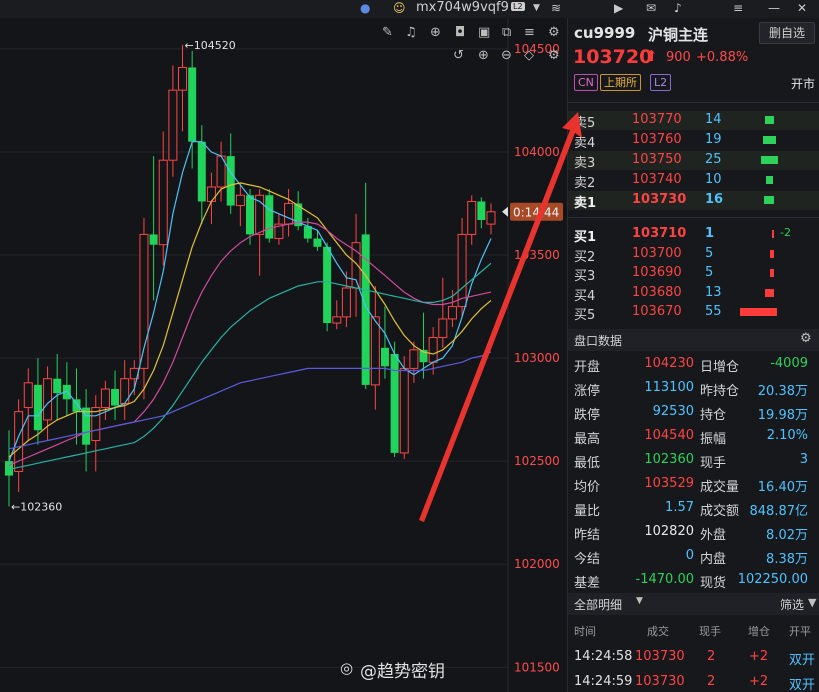 The width and height of the screenshot is (819, 692). I want to click on level-price: 103760, so click(657, 139).